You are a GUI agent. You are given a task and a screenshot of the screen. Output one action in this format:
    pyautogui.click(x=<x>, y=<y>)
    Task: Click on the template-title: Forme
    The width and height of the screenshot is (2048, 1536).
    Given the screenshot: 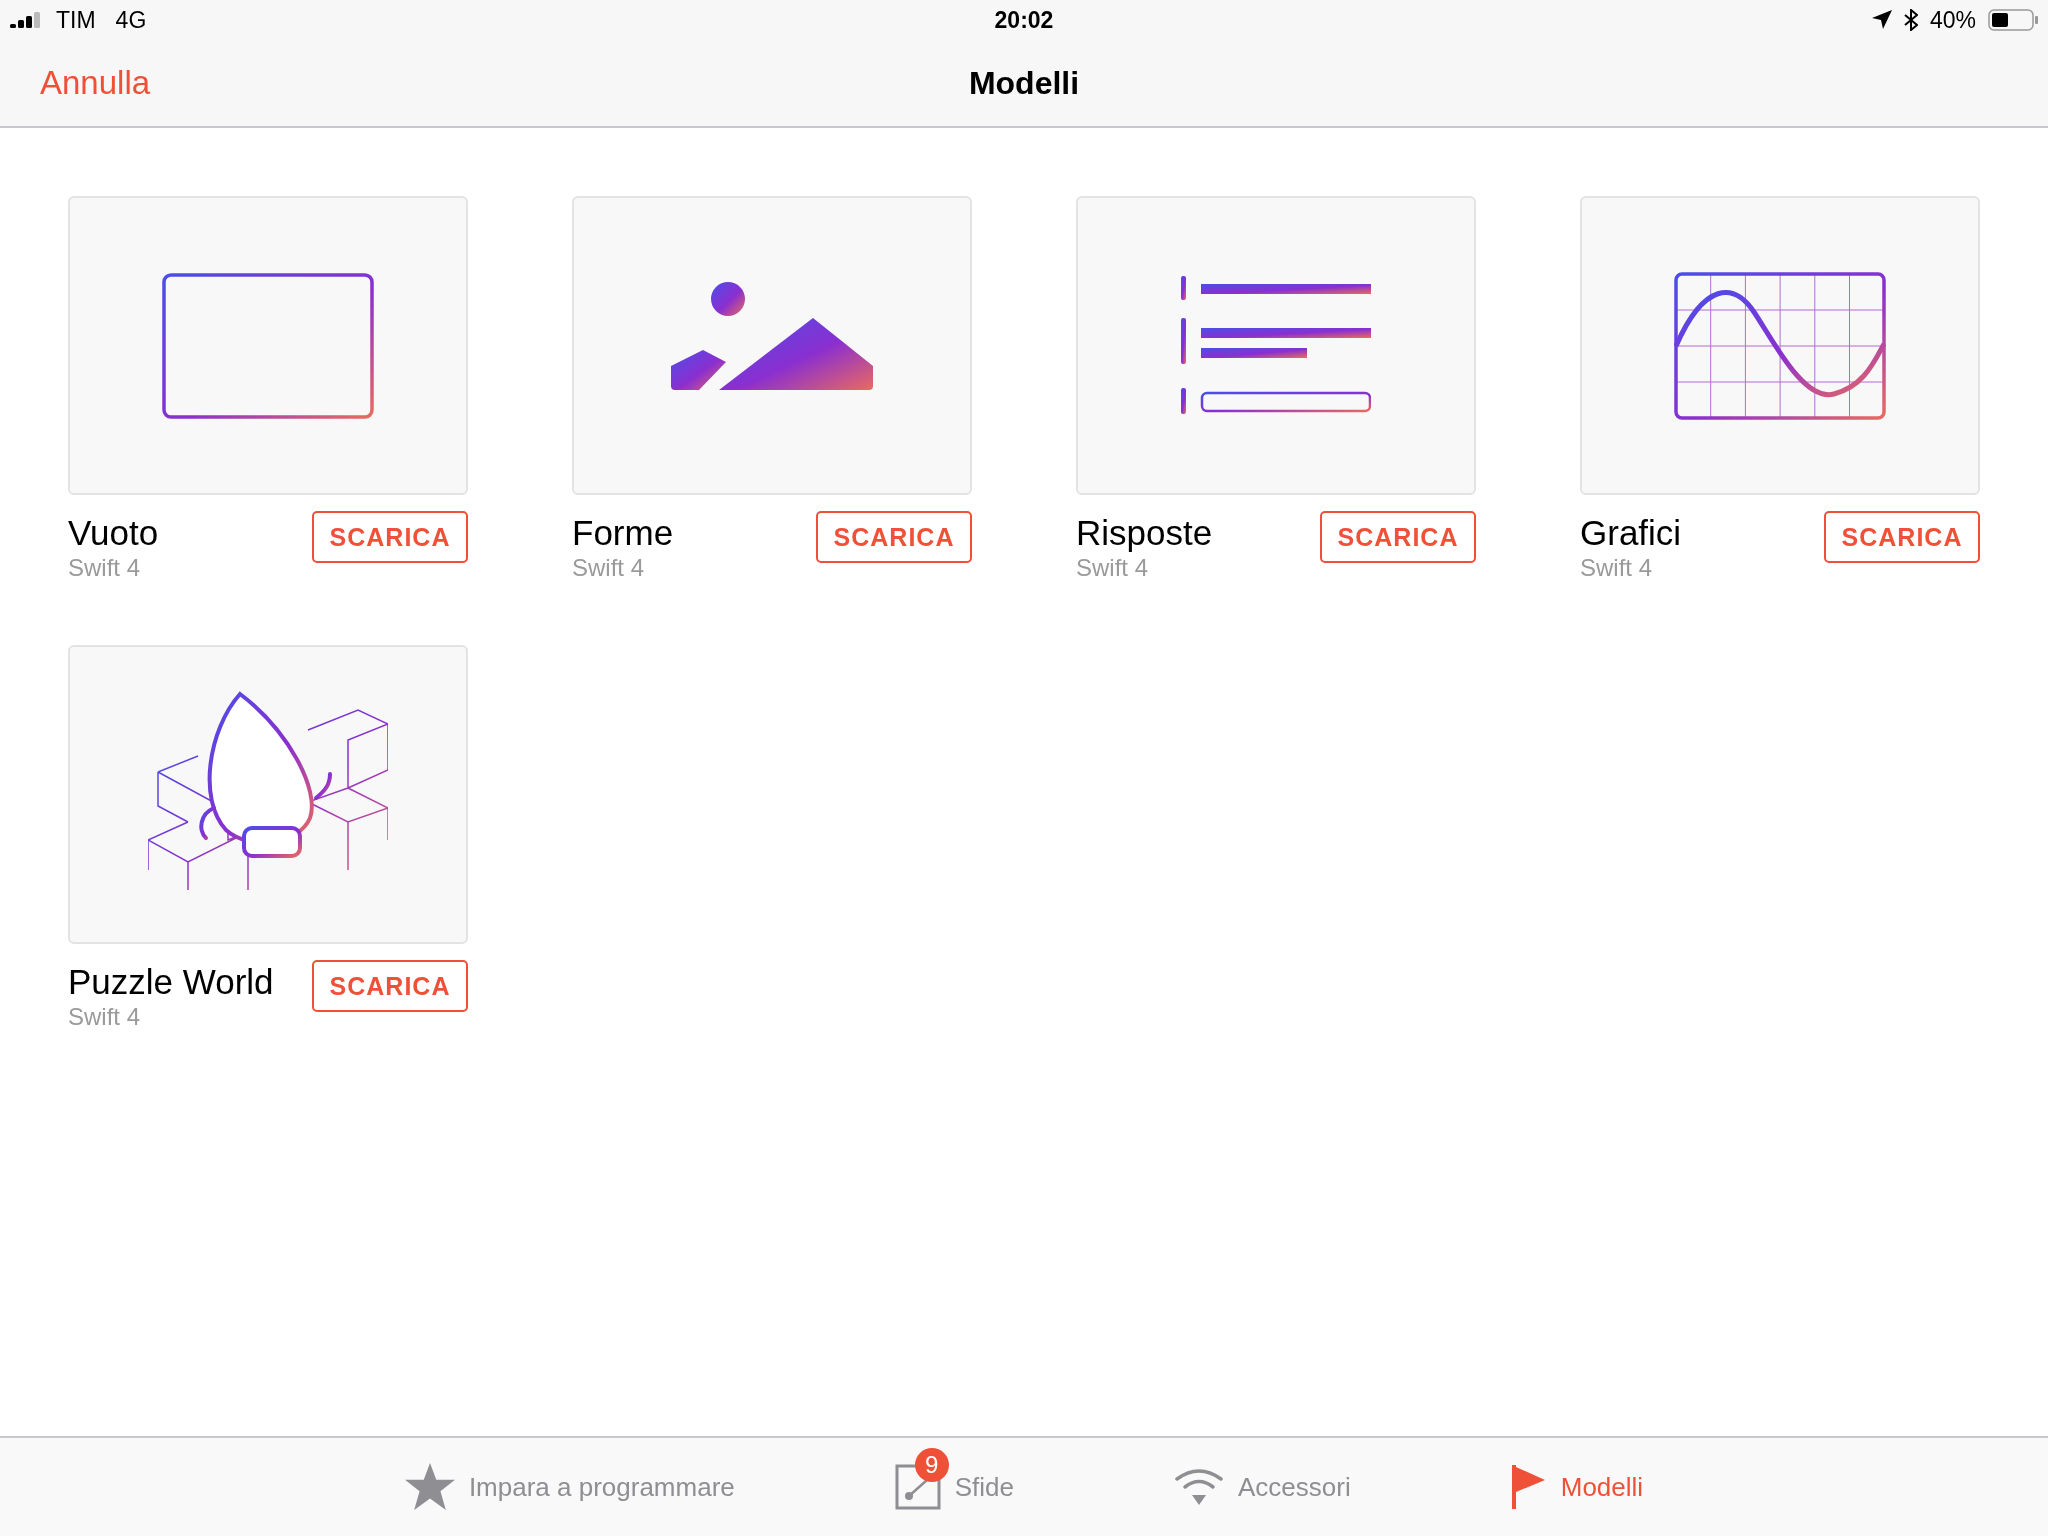 What is the action you would take?
    pyautogui.click(x=623, y=533)
    